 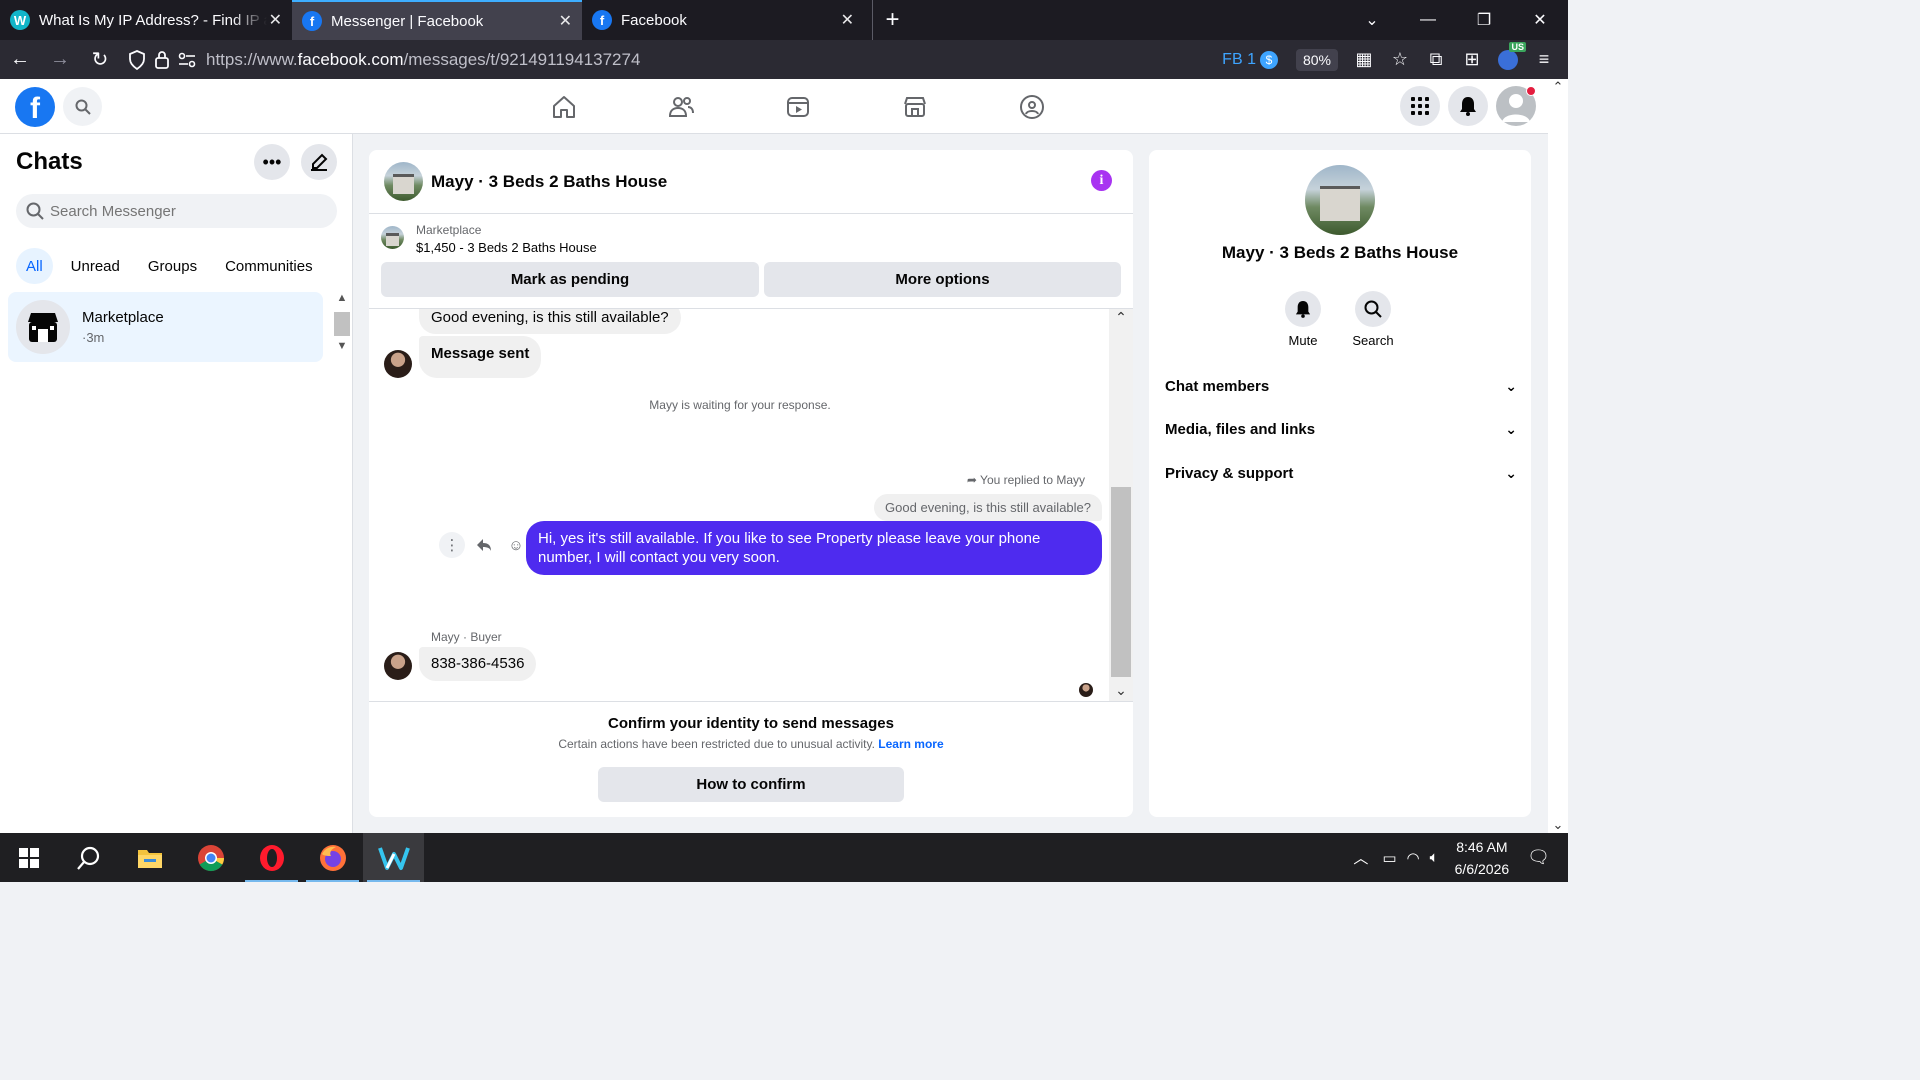 What do you see at coordinates (1341, 473) in the screenshot?
I see `section-privacy-support: Privacy & support ⌄` at bounding box center [1341, 473].